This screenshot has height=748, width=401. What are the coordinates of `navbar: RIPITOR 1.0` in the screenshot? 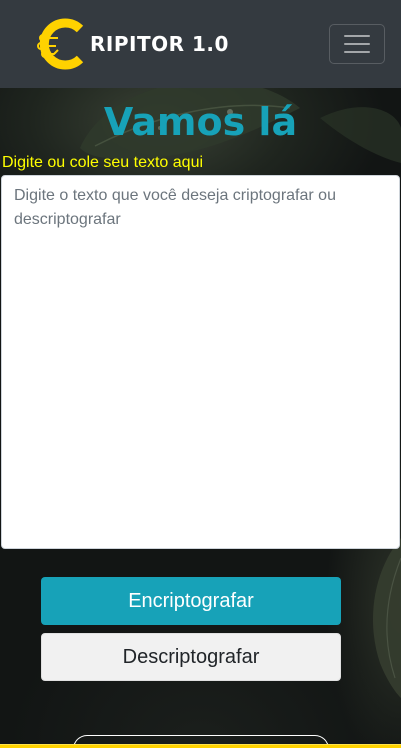 It's located at (200, 44).